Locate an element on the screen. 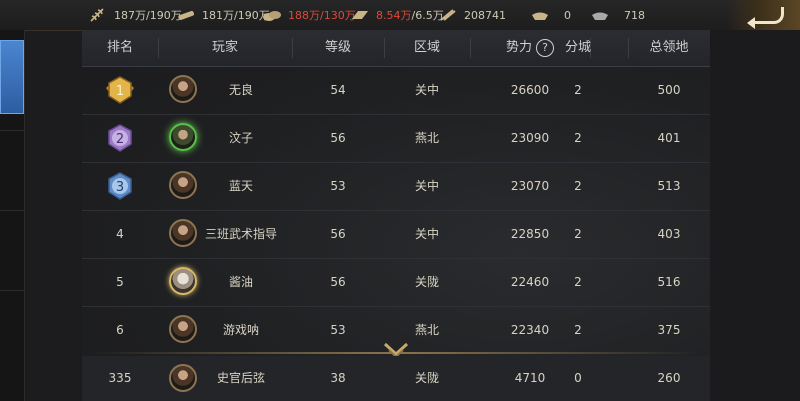 This screenshot has width=800, height=401. col-region: 区域 is located at coordinates (426, 47).